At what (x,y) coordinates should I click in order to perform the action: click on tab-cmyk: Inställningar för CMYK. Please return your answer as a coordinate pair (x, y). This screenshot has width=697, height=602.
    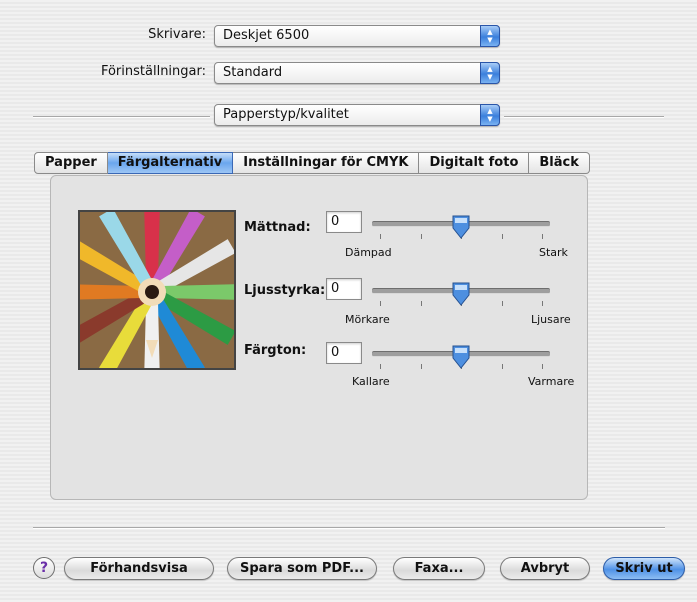
    Looking at the image, I should click on (326, 163).